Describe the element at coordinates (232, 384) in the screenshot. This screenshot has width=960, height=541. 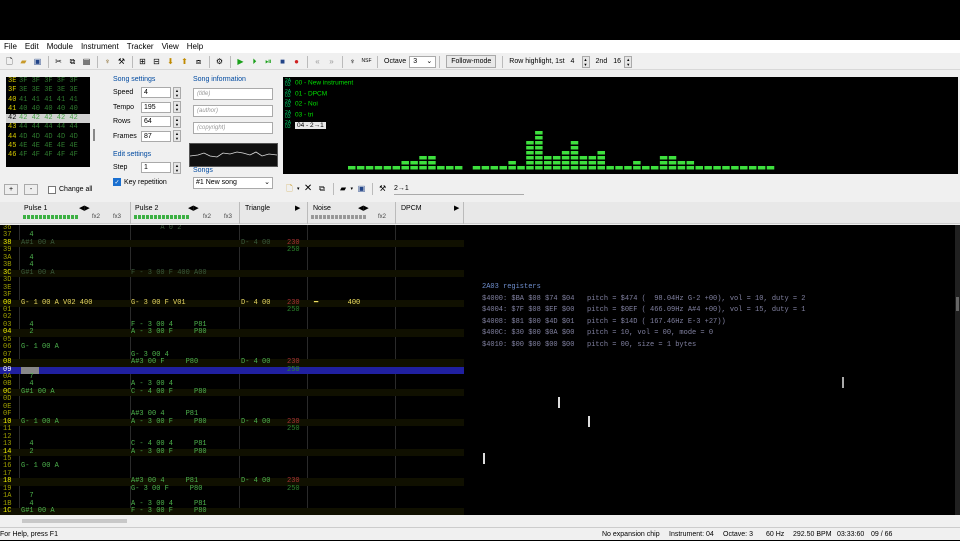
I see `pattern-row: 0B 4A - 3 00 4` at that location.